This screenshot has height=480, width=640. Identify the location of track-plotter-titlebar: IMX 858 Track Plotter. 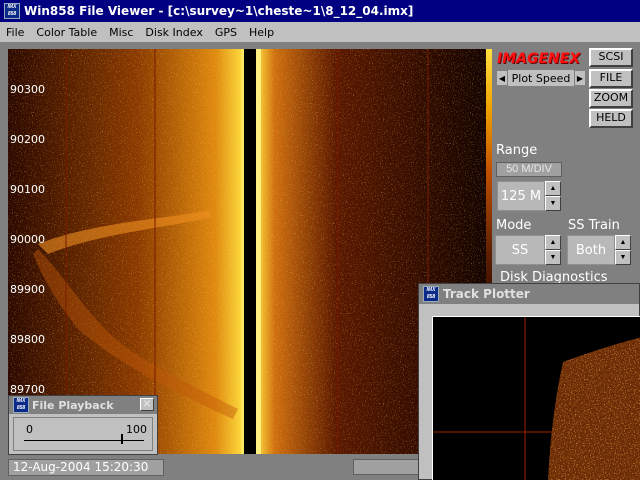
(529, 294).